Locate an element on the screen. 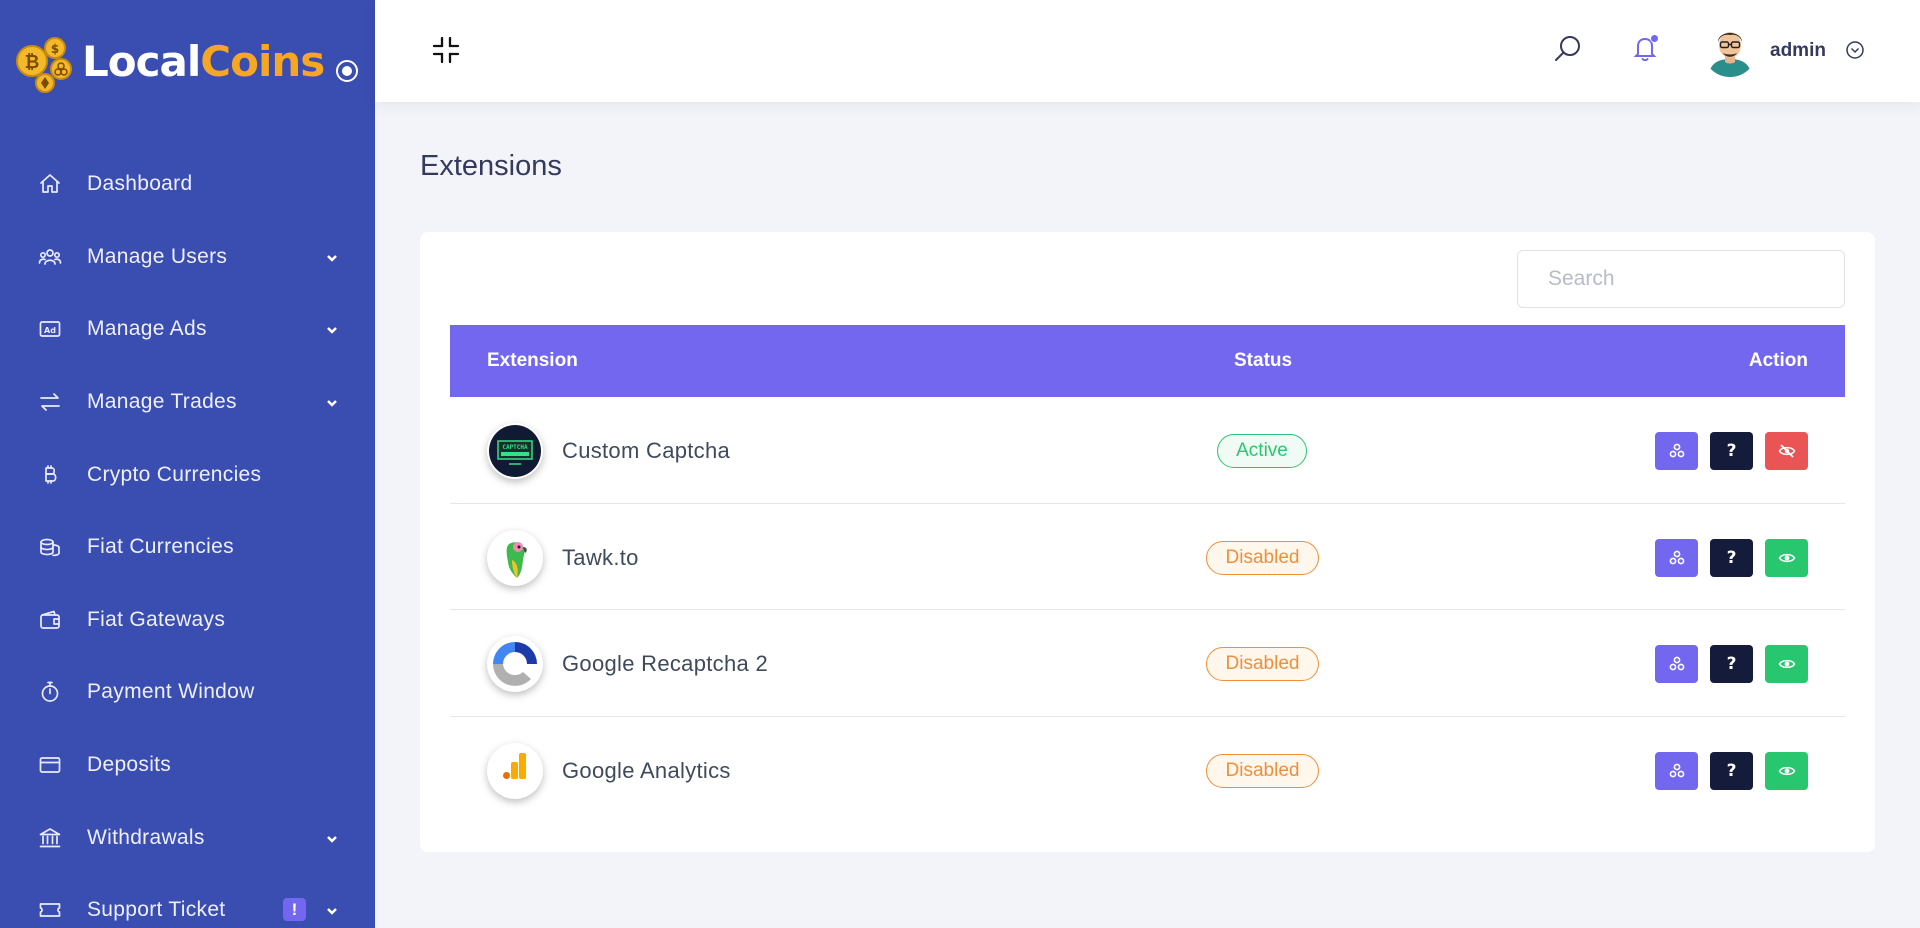 Image resolution: width=1920 pixels, height=928 pixels. sidebar-item-label: Dashboard is located at coordinates (140, 184).